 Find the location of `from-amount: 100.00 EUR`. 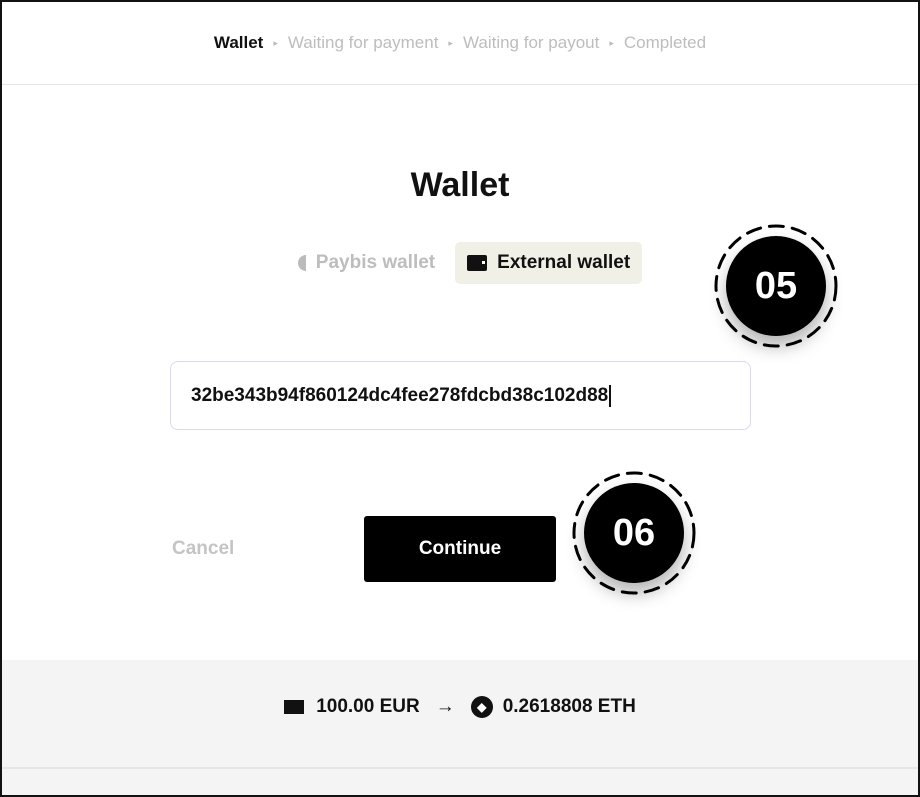

from-amount: 100.00 EUR is located at coordinates (368, 706).